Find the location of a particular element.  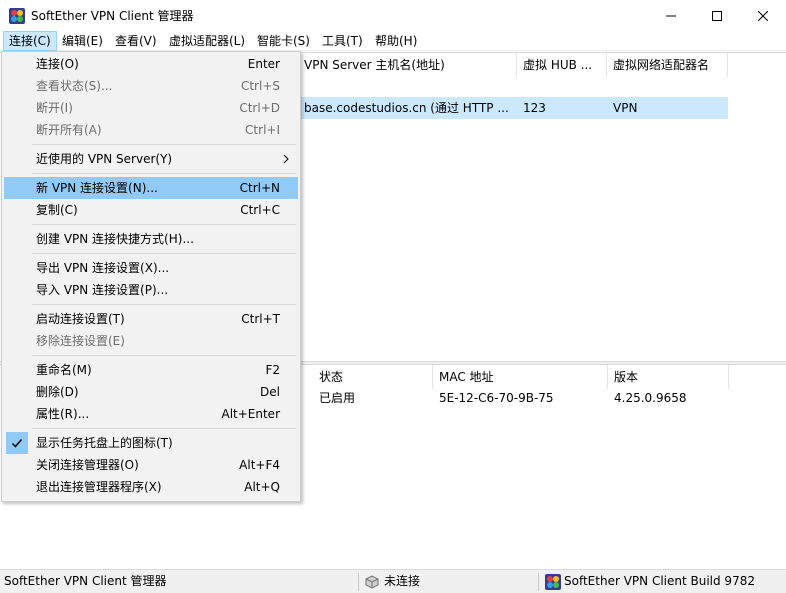

chevron-right-icon is located at coordinates (286, 159).